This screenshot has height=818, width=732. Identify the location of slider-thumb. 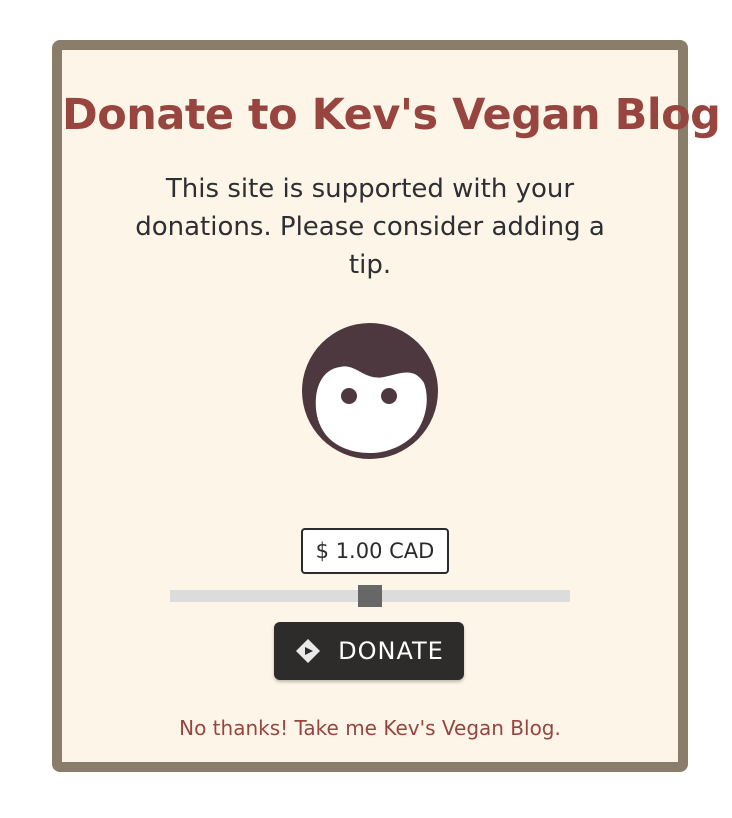
(370, 596).